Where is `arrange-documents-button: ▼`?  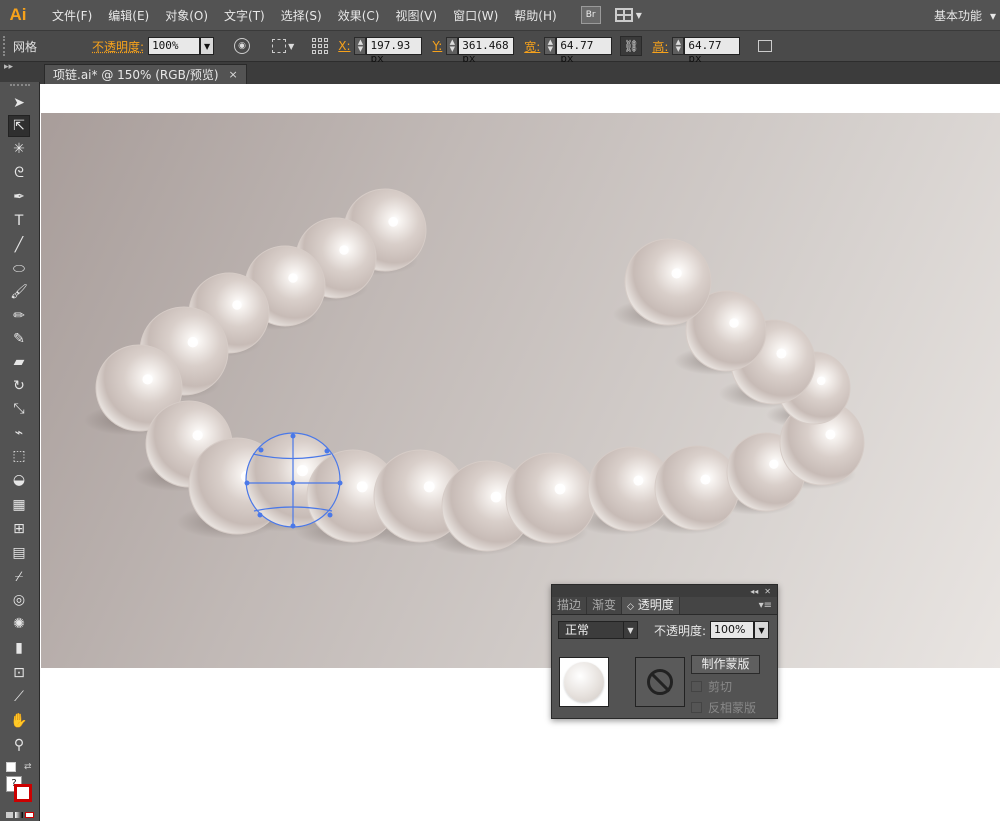 arrange-documents-button: ▼ is located at coordinates (630, 15).